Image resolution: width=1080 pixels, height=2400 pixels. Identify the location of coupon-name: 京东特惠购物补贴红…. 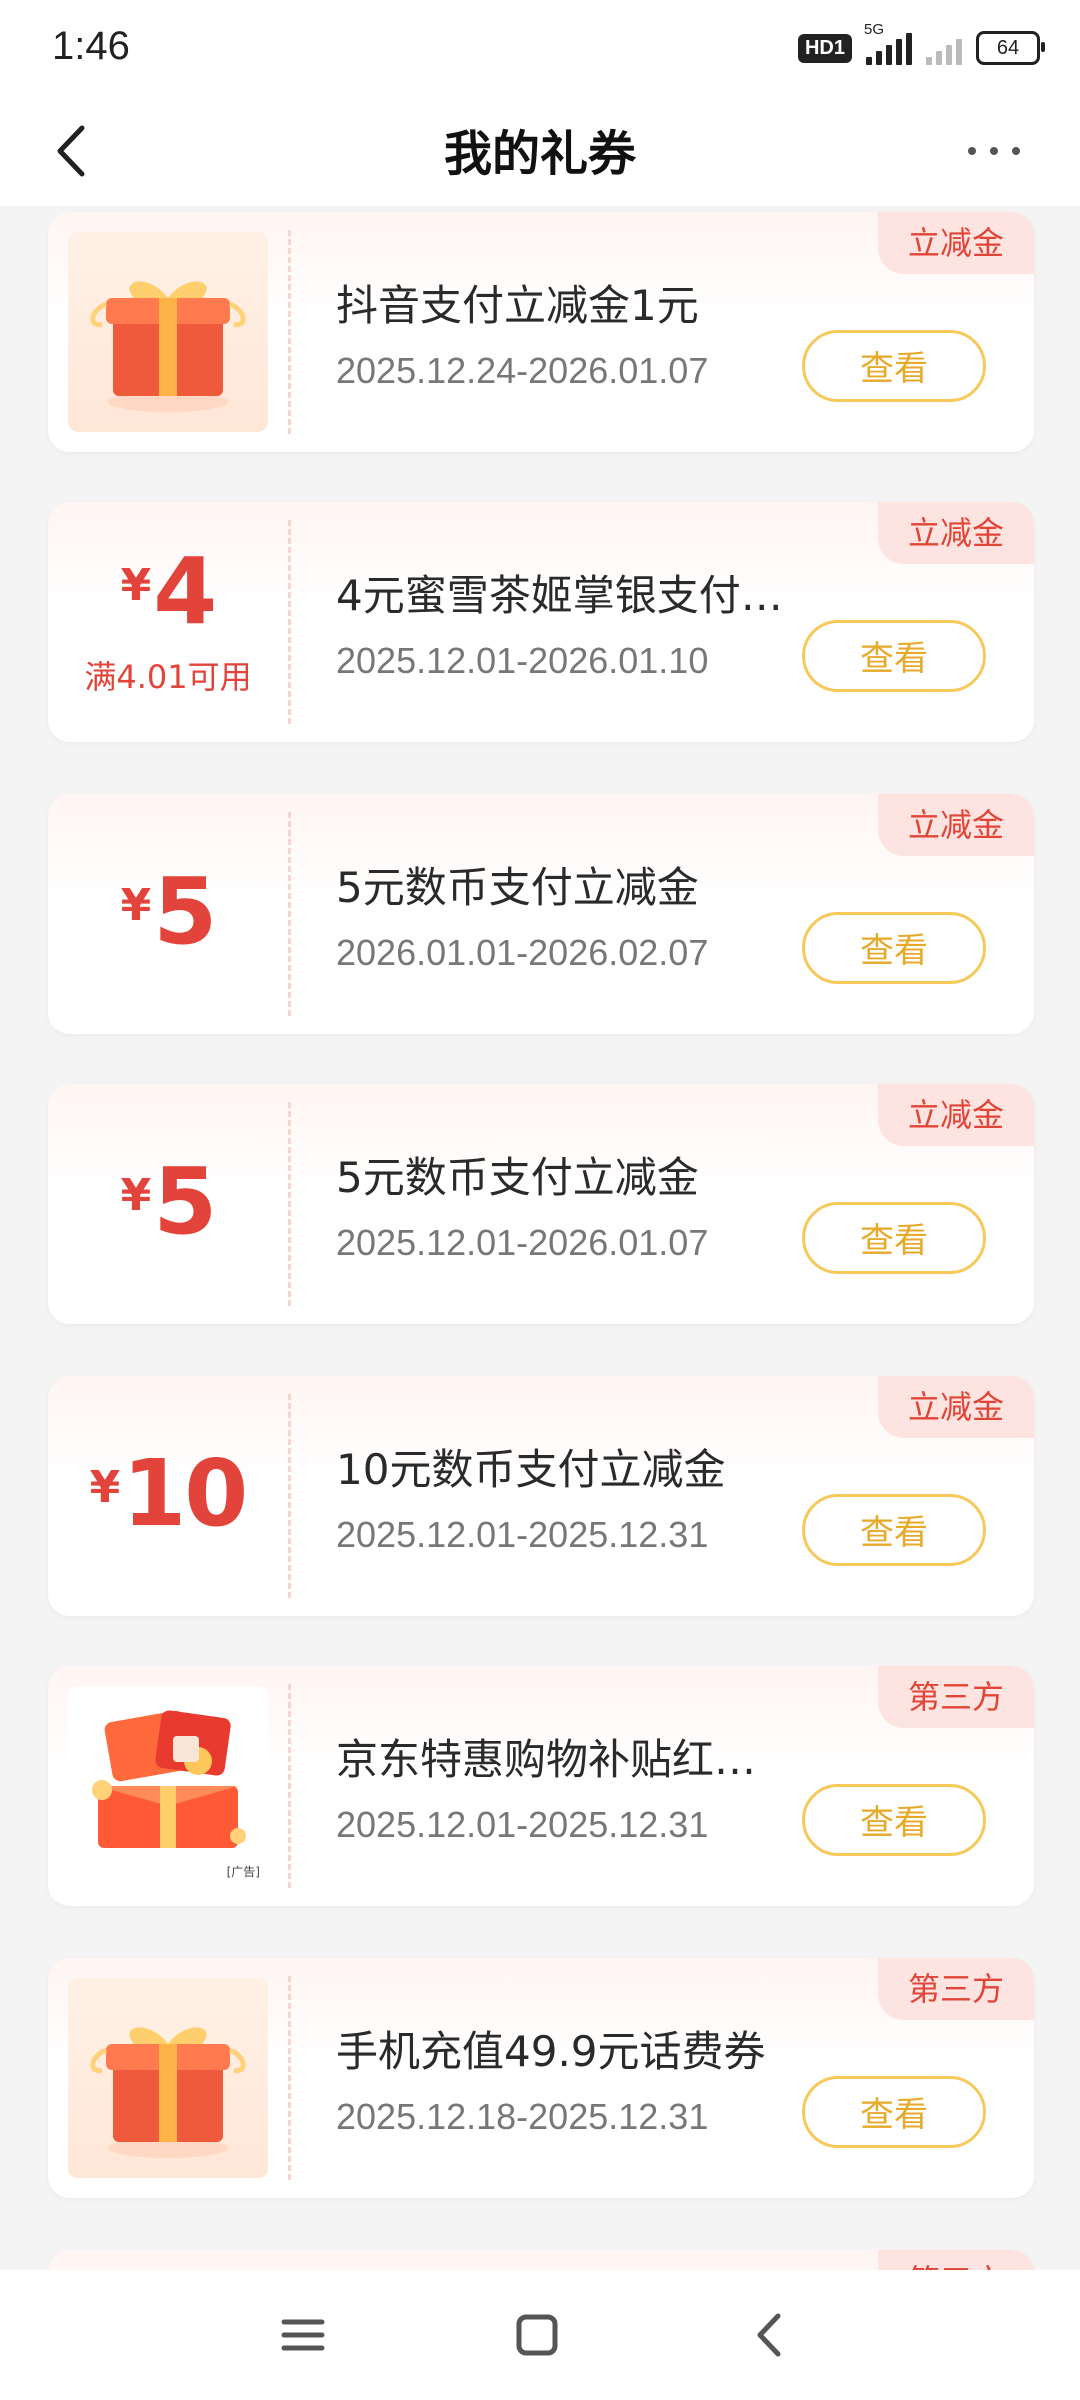
(546, 1759).